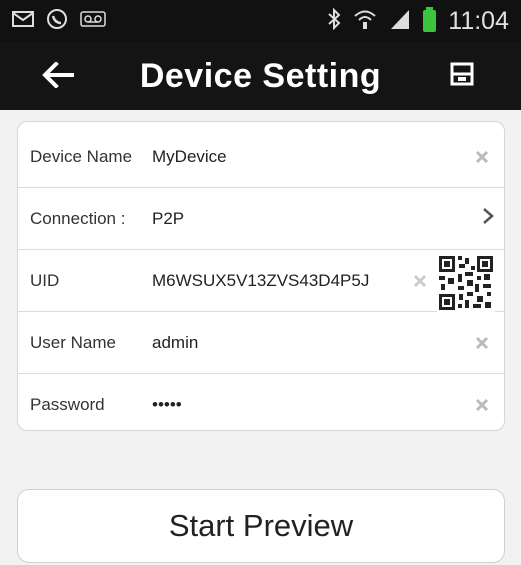 This screenshot has width=521, height=565. Describe the element at coordinates (261, 157) in the screenshot. I see `device-name-row: Device Name MyDevice` at that location.